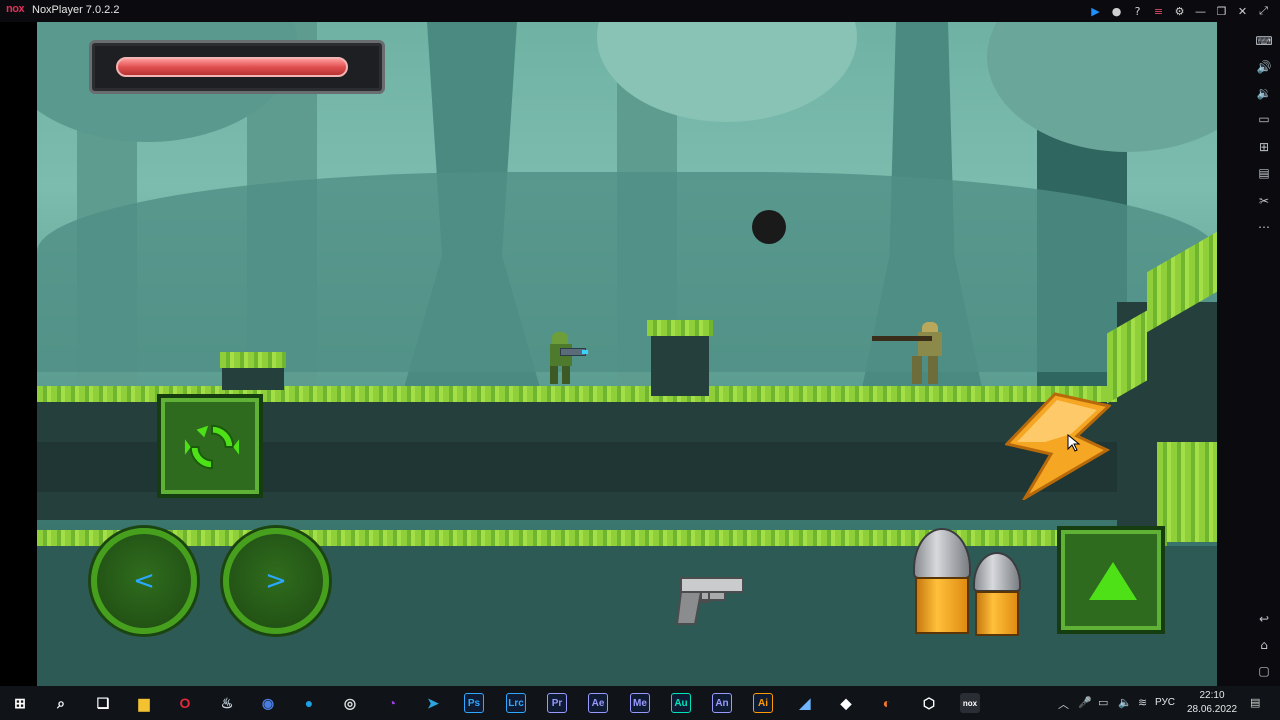 The width and height of the screenshot is (1280, 720). I want to click on opera-icon: O, so click(185, 703).